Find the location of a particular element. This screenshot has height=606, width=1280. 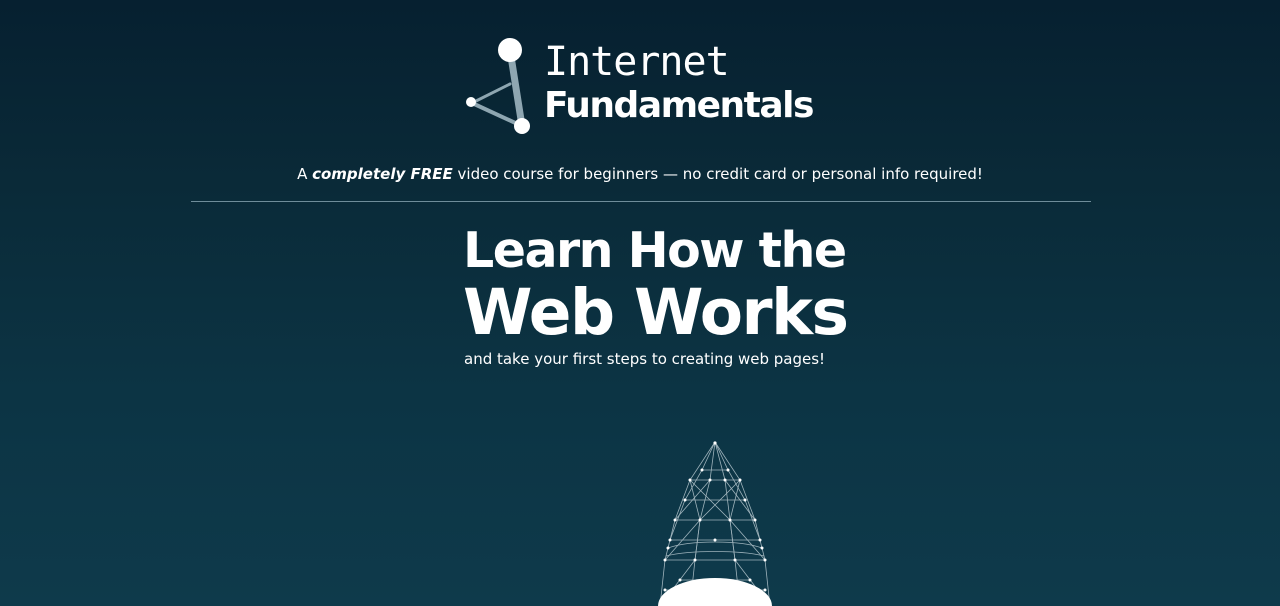

logo-line-internet: Internet is located at coordinates (637, 62).